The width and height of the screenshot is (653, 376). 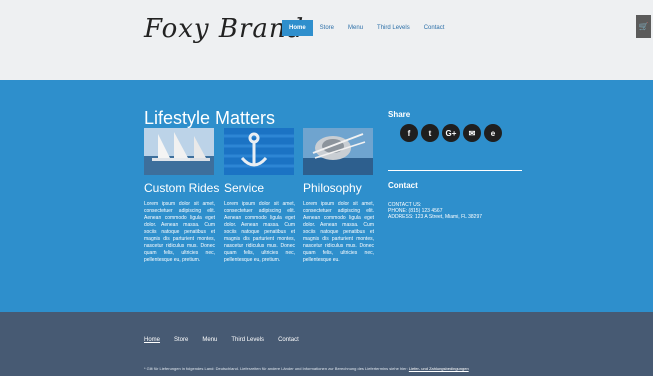 I want to click on email-icon: ✉, so click(x=472, y=133).